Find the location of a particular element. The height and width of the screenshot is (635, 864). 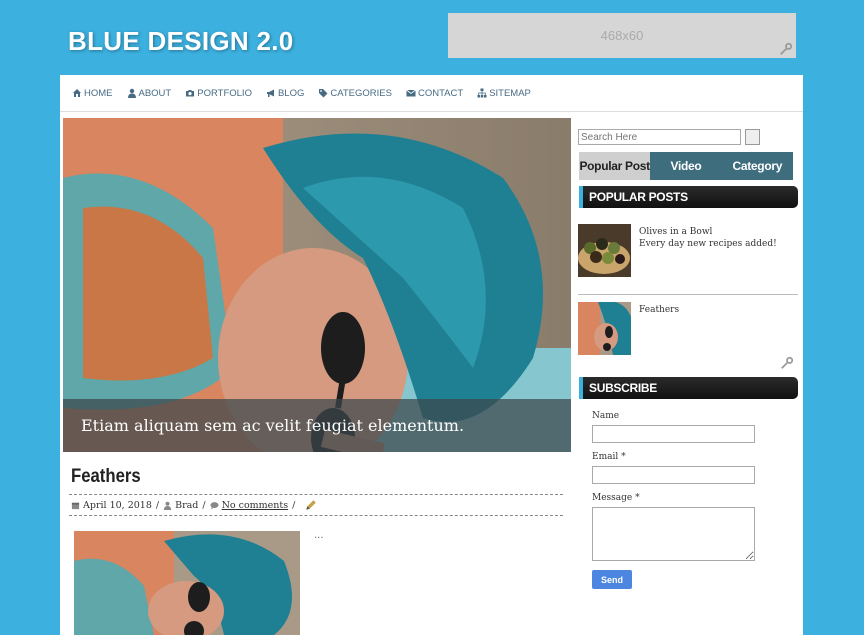

popular-post-title: Feathers is located at coordinates (659, 310).